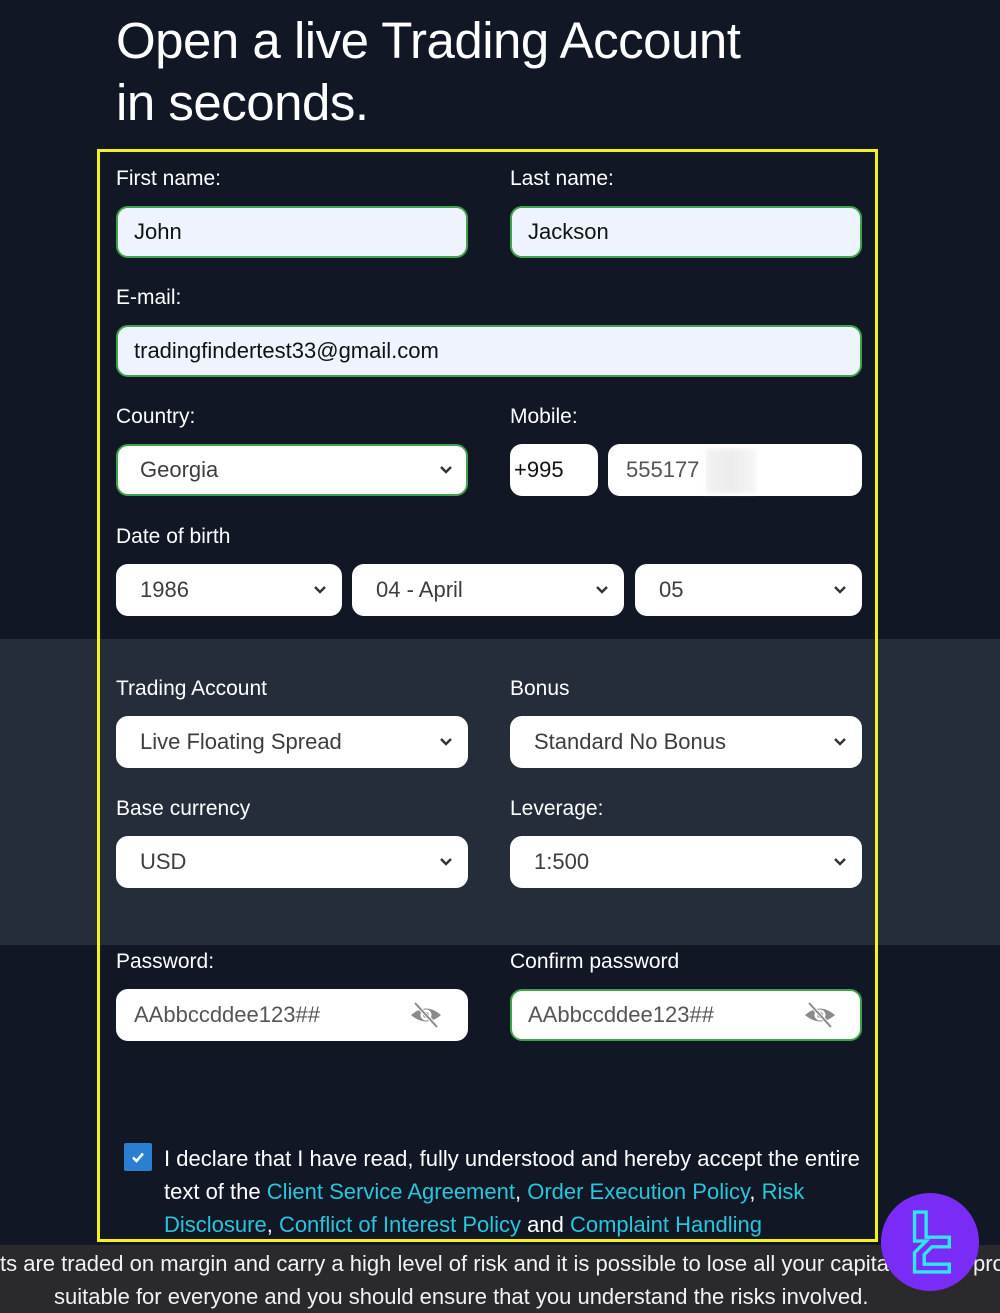 The height and width of the screenshot is (1313, 1000). Describe the element at coordinates (621, 1014) in the screenshot. I see `confirm-password-value: AAbbccddee123##` at that location.